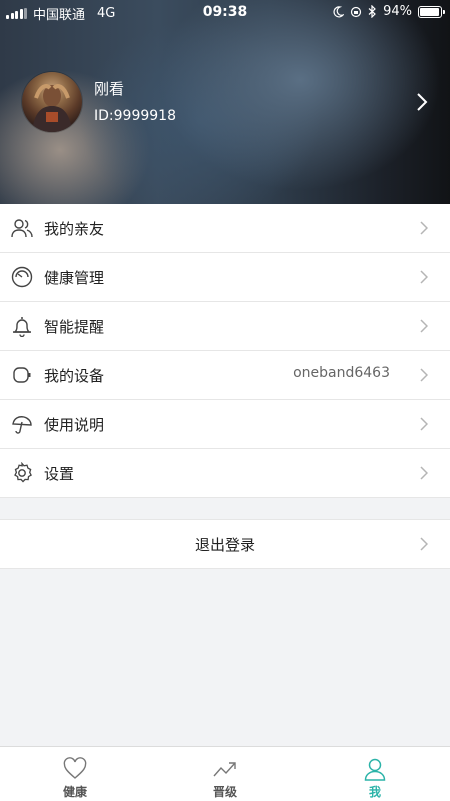 The width and height of the screenshot is (450, 801). What do you see at coordinates (22, 375) in the screenshot?
I see `watch-icon` at bounding box center [22, 375].